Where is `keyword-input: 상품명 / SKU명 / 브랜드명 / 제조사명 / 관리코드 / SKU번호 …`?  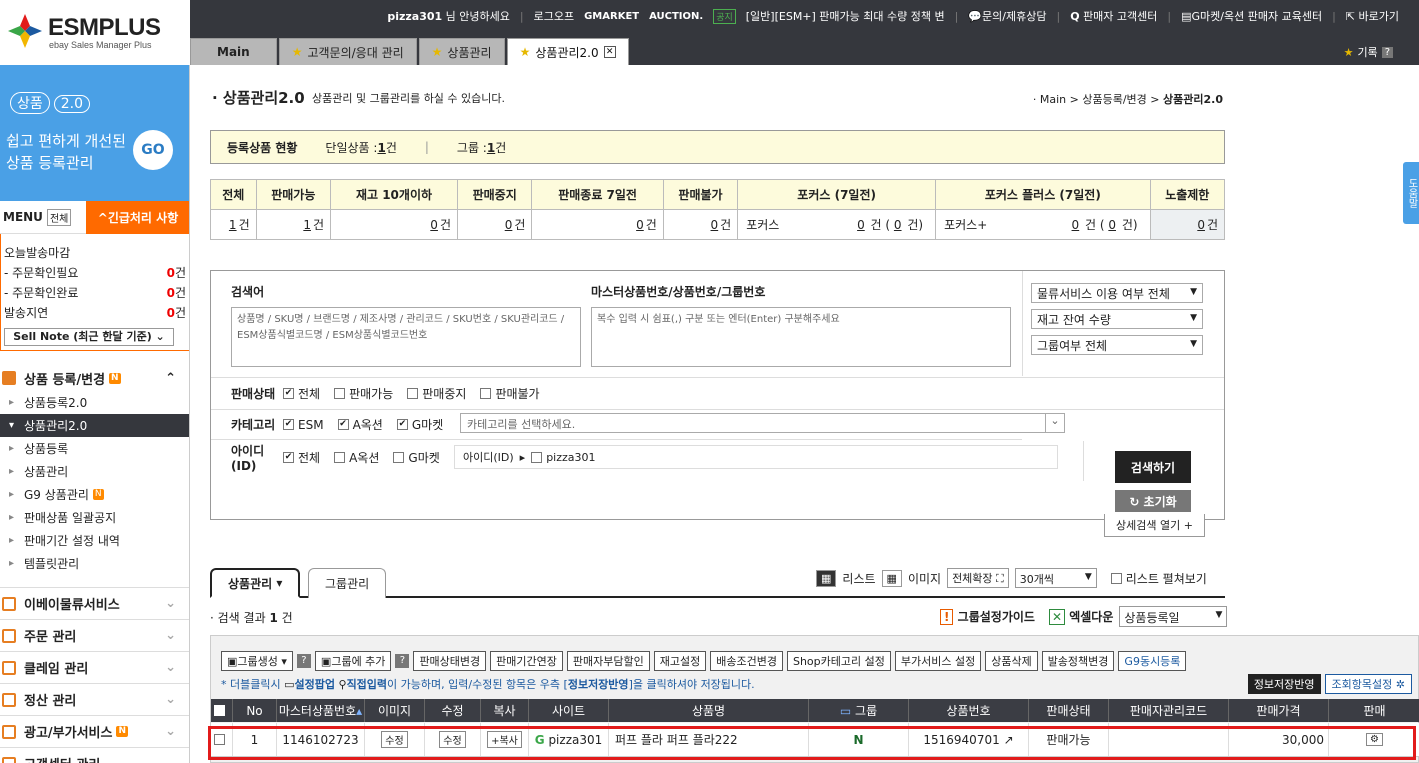
keyword-input: 상품명 / SKU명 / 브랜드명 / 제조사명 / 관리코드 / SKU번호 … is located at coordinates (406, 337).